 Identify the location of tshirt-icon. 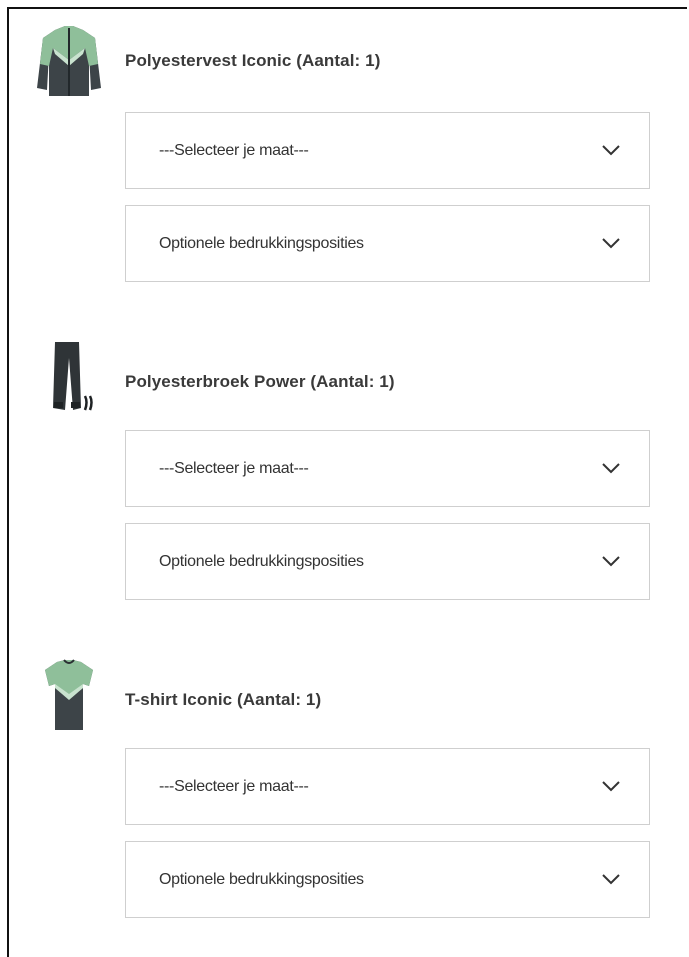
(69, 695).